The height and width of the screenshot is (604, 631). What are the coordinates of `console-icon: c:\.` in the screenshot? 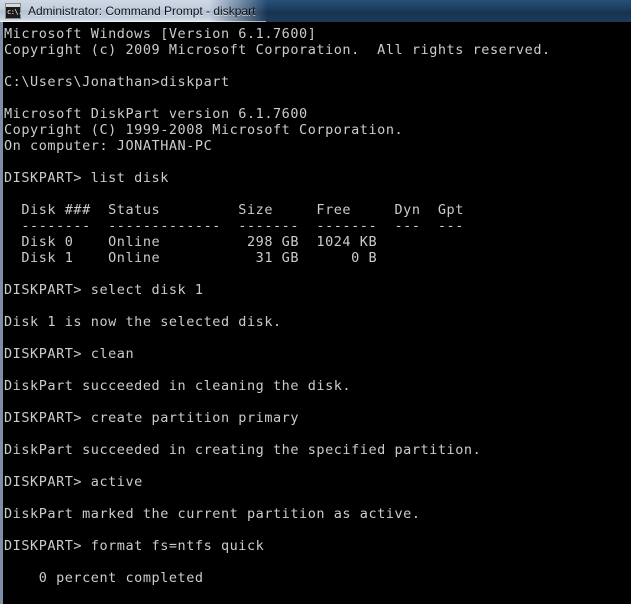 It's located at (13, 11).